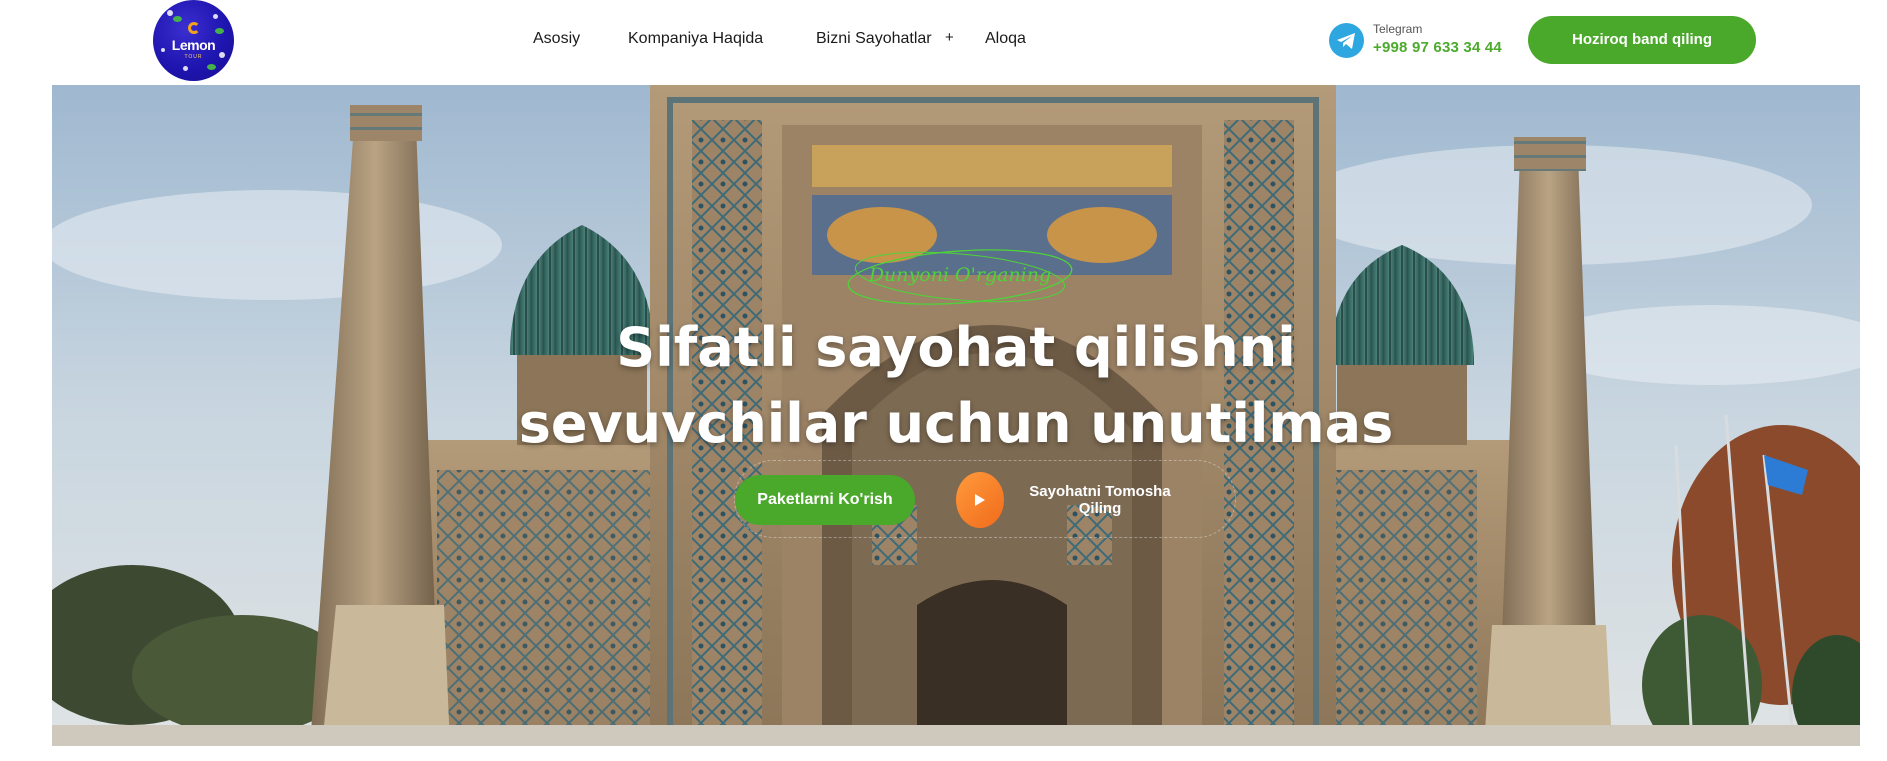 This screenshot has height=761, width=1887. Describe the element at coordinates (194, 28) in the screenshot. I see `lemon-icon` at that location.